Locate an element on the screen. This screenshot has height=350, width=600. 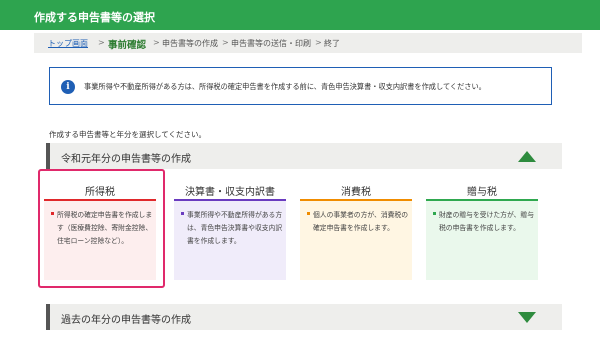
card-body: 個人の事業者の方が、消費税の確定申告書を作成します。 is located at coordinates (356, 240).